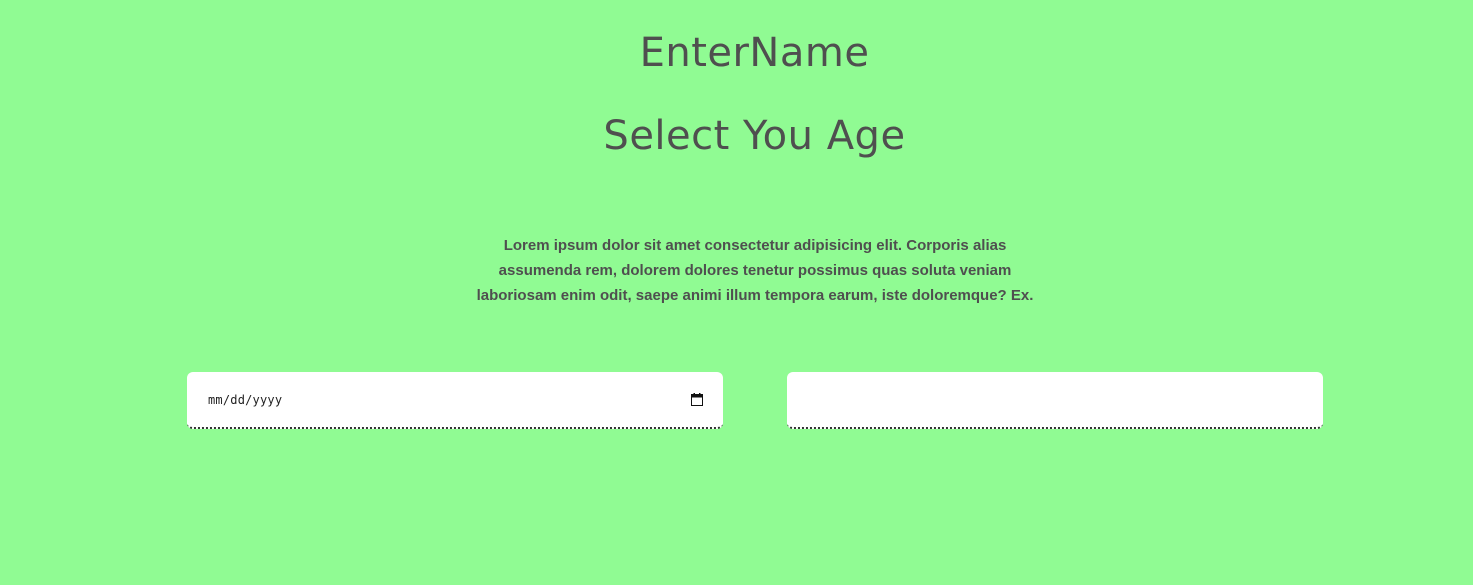  I want to click on name-field, so click(1055, 400).